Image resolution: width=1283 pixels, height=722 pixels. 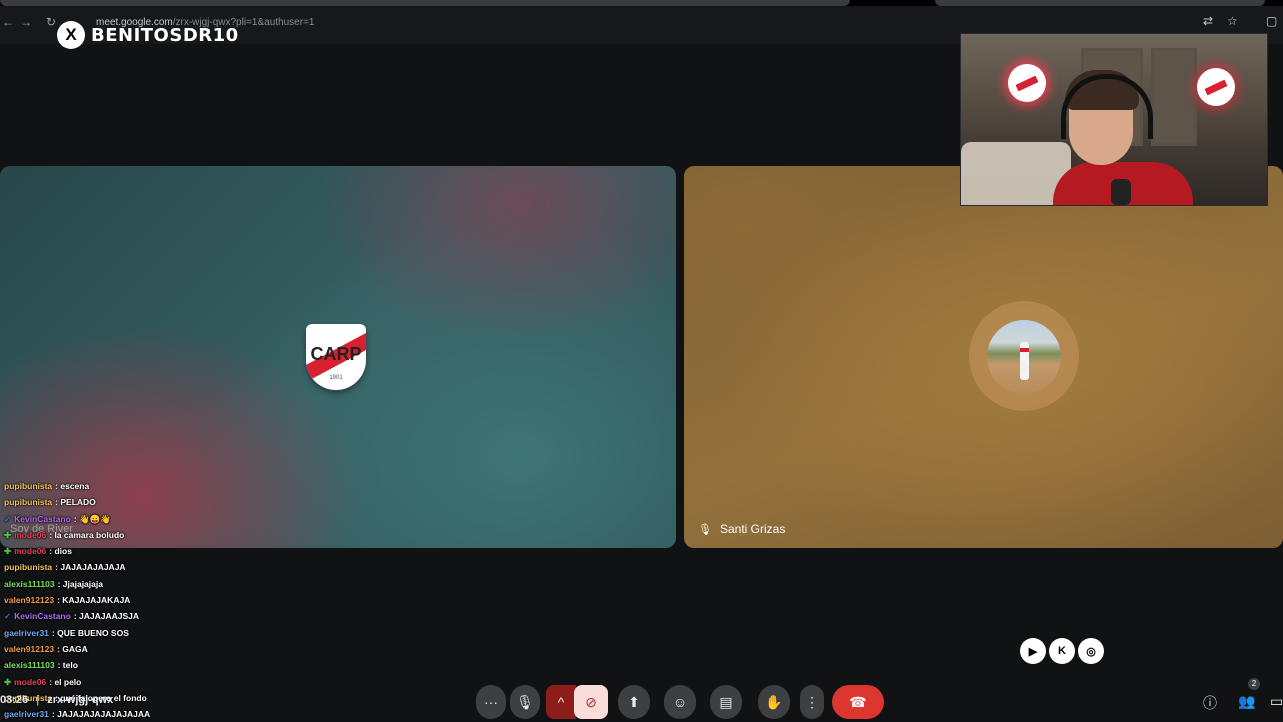 What do you see at coordinates (812, 702) in the screenshot?
I see `more-actions-button: ⋮` at bounding box center [812, 702].